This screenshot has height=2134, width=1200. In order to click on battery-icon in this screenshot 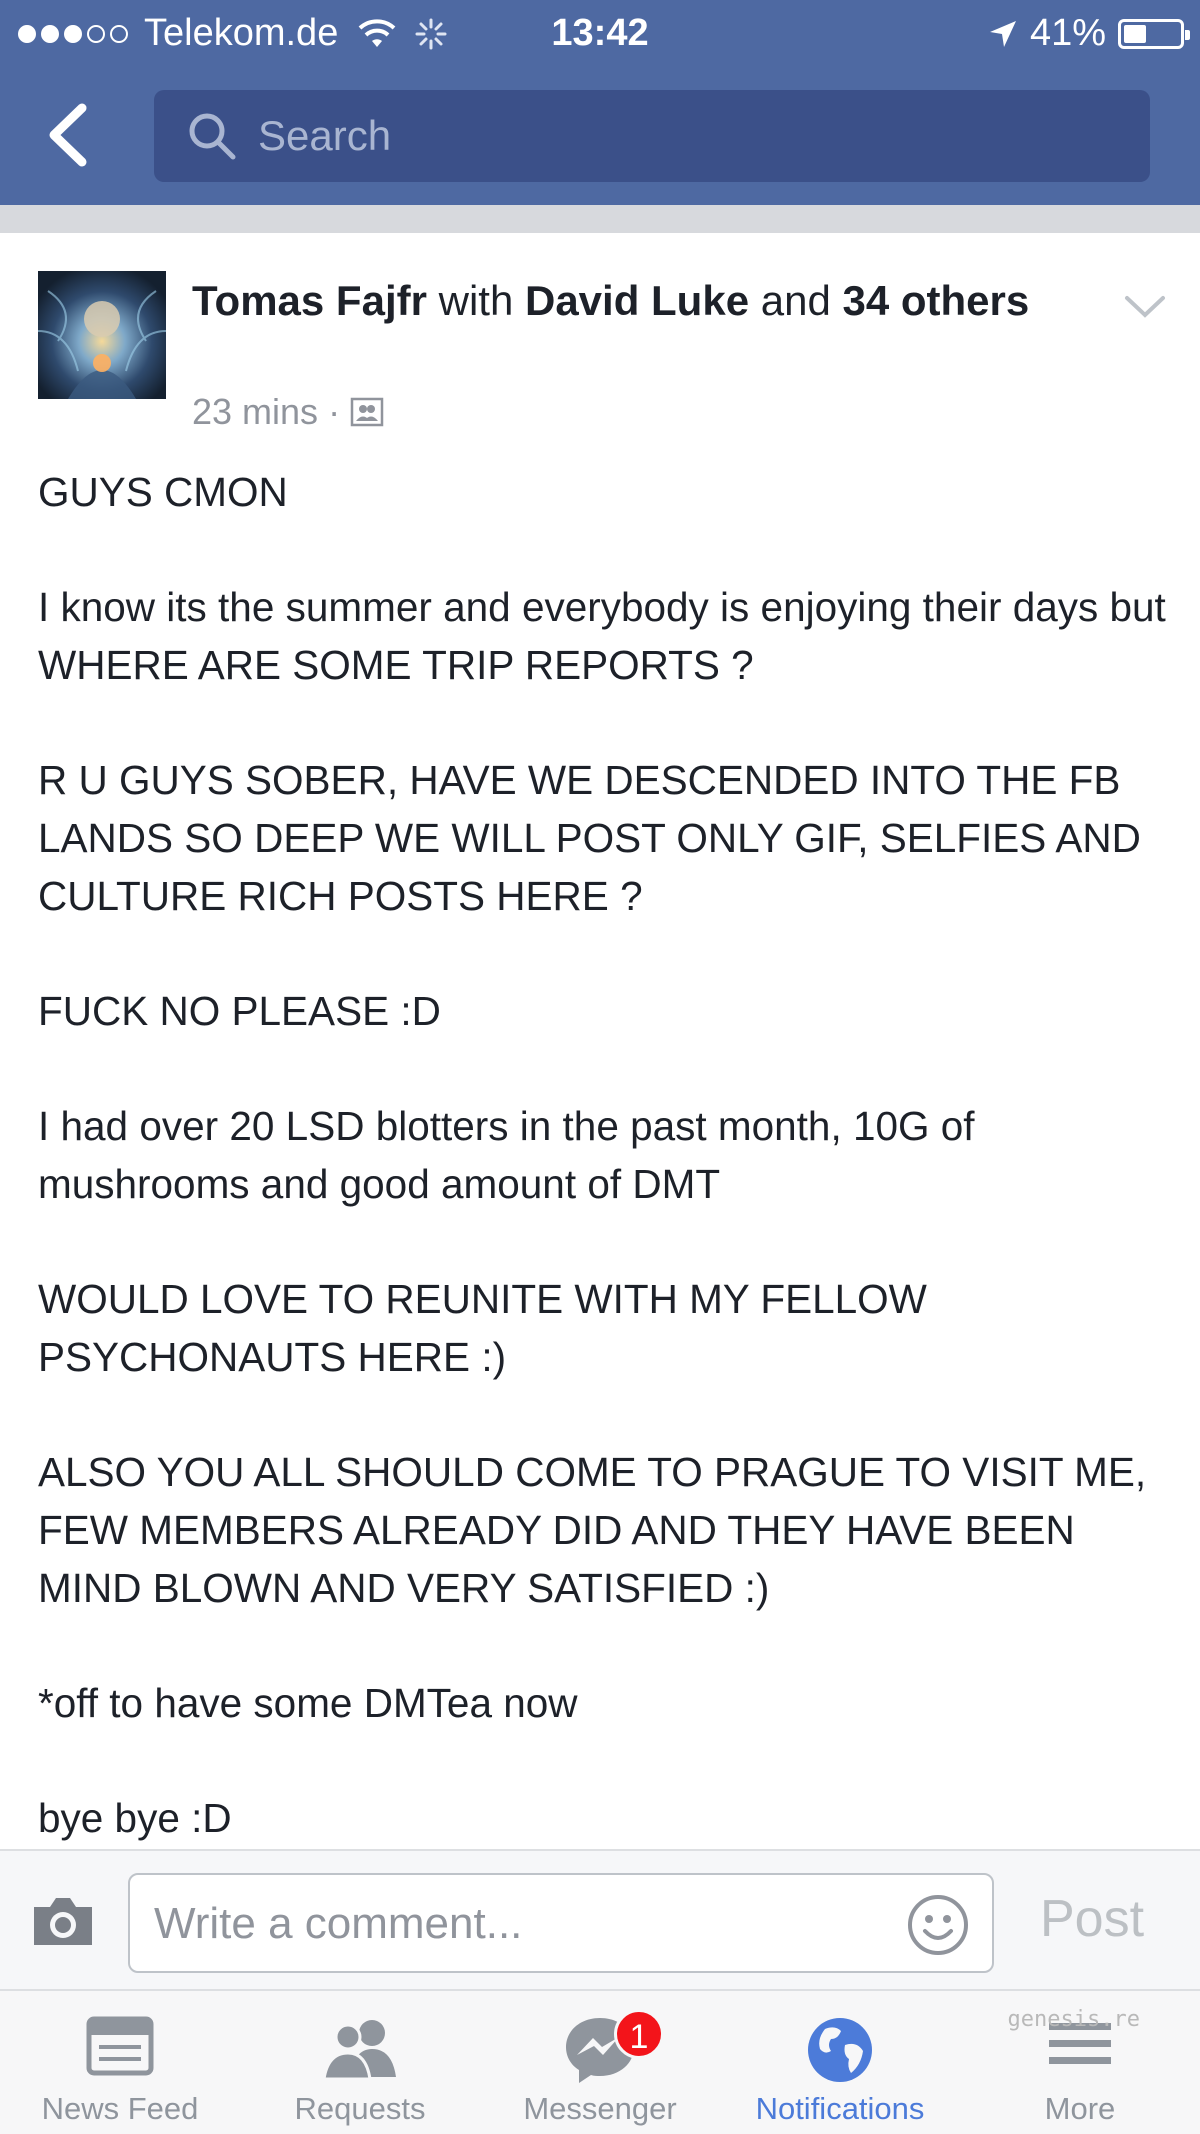, I will do `click(1154, 33)`.